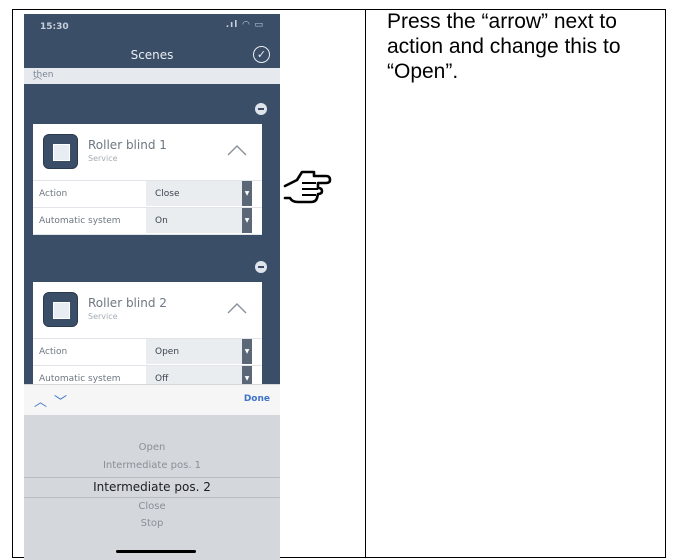 The height and width of the screenshot is (560, 674). I want to click on picker-option: Close, so click(152, 506).